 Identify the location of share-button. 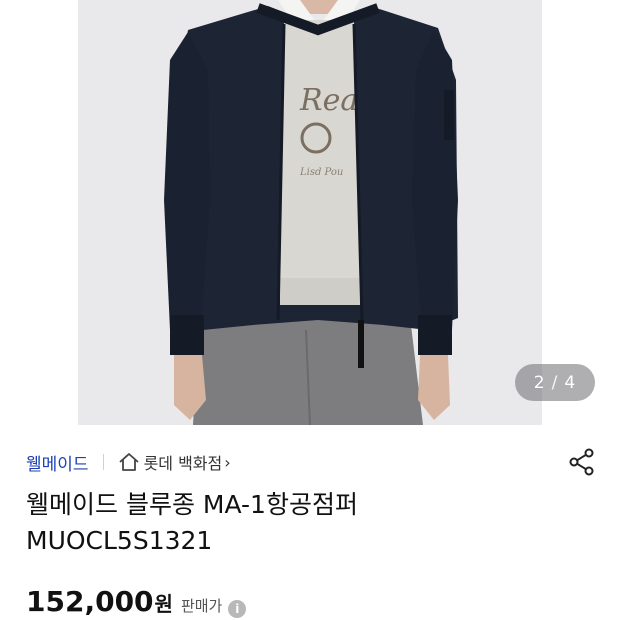
(582, 462).